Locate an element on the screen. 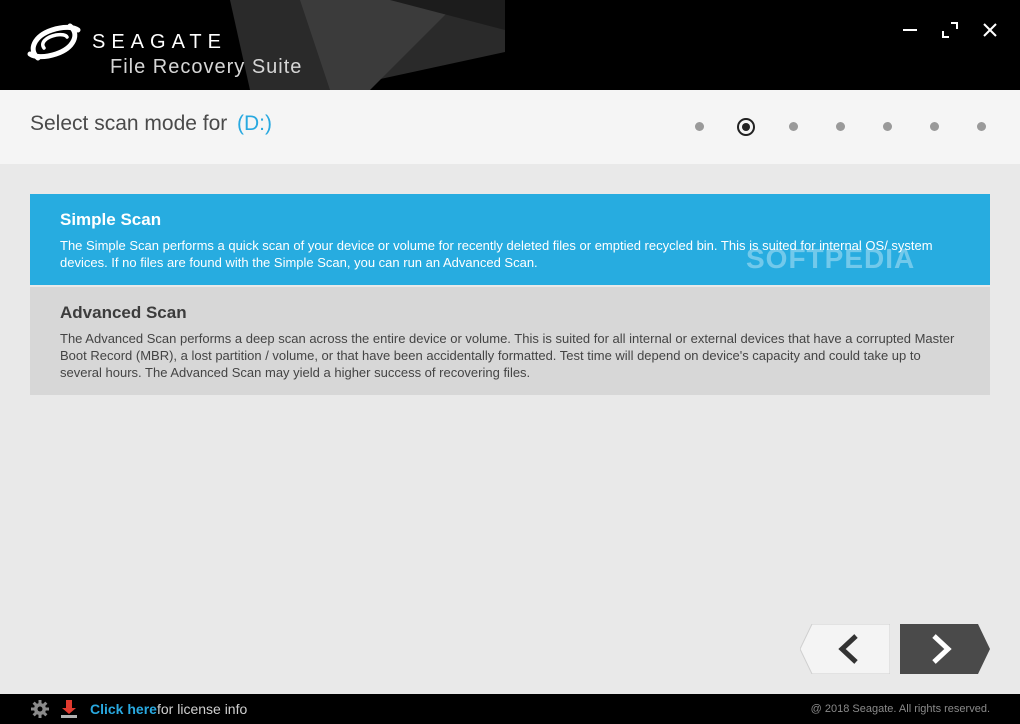 The height and width of the screenshot is (724, 1020). download-icon is located at coordinates (69, 709).